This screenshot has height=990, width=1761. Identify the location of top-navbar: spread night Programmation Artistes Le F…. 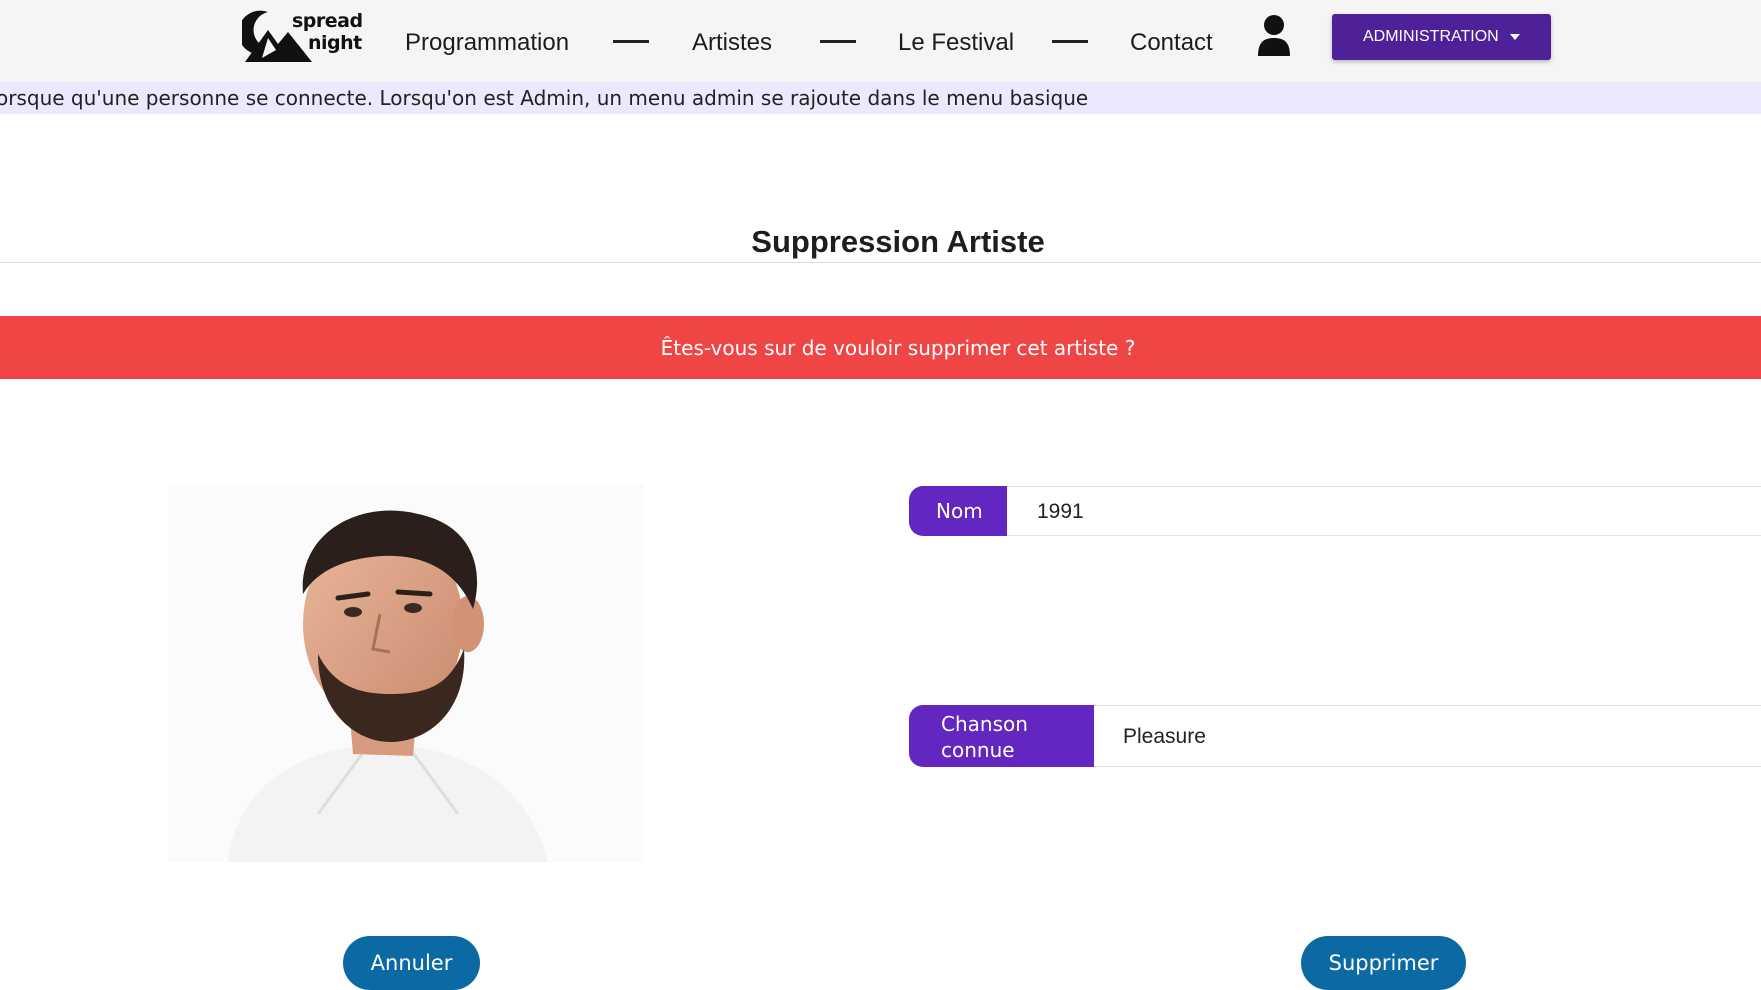
(880, 41).